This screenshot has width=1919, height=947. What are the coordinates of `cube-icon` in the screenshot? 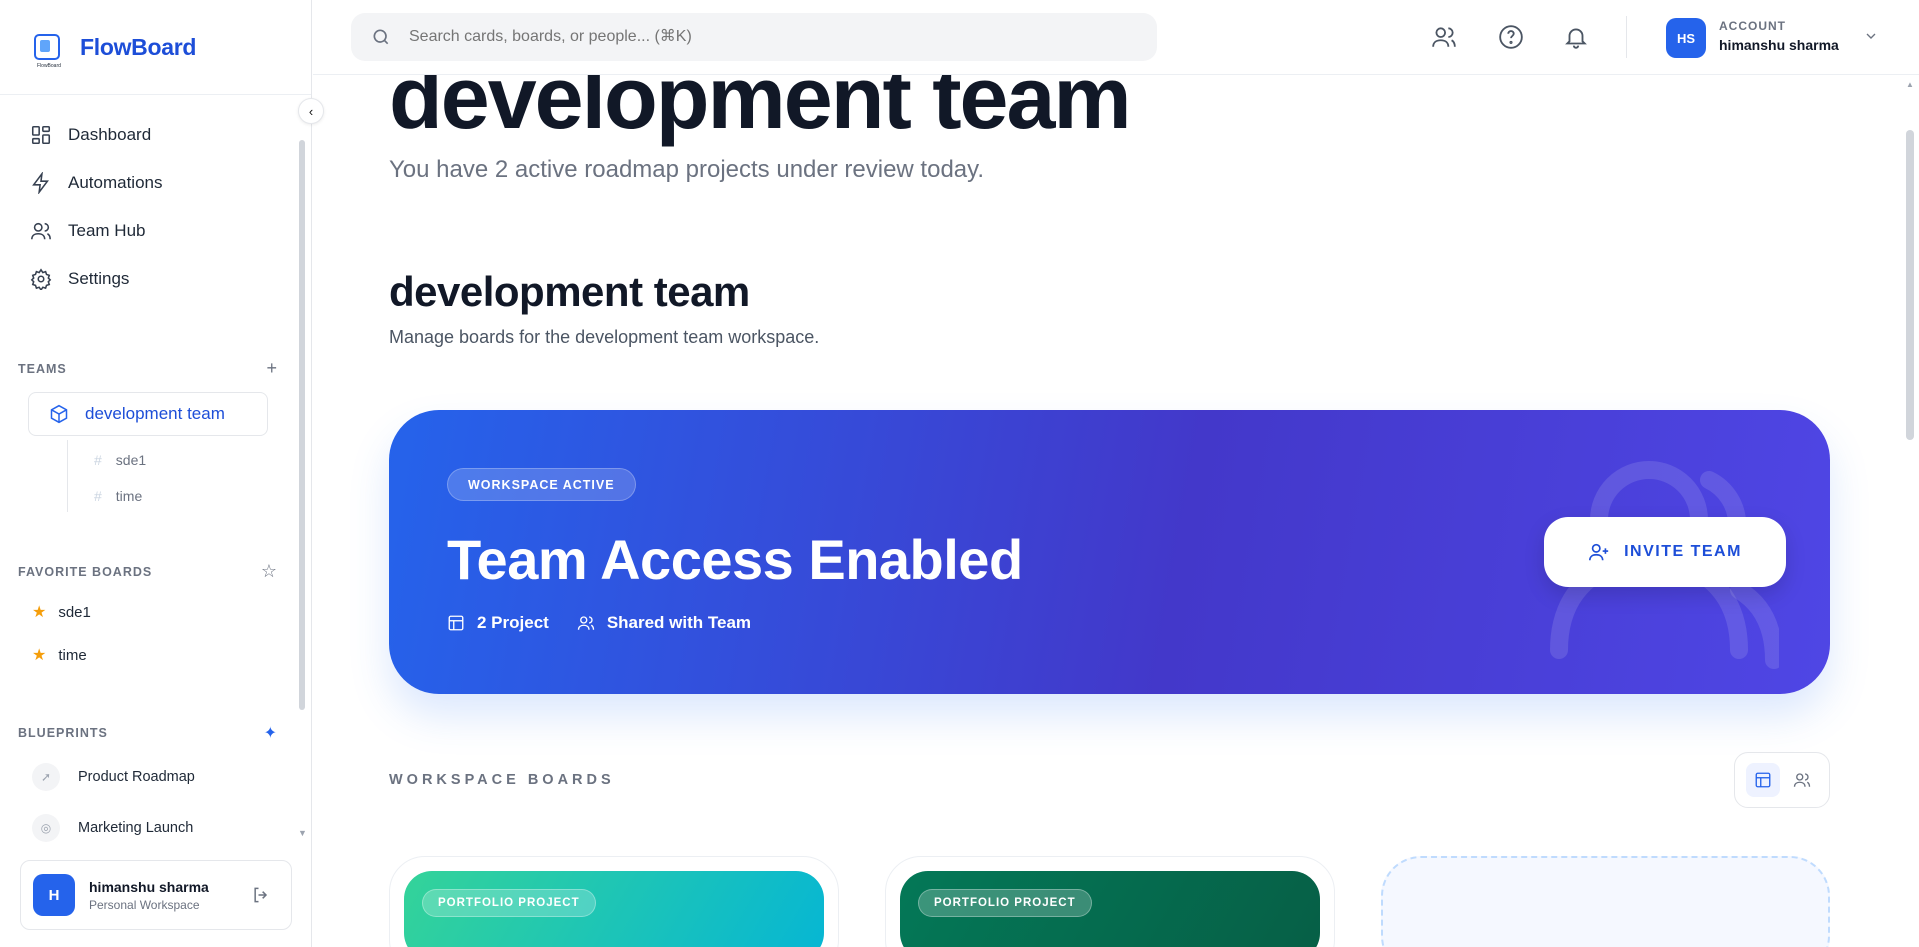 It's located at (59, 414).